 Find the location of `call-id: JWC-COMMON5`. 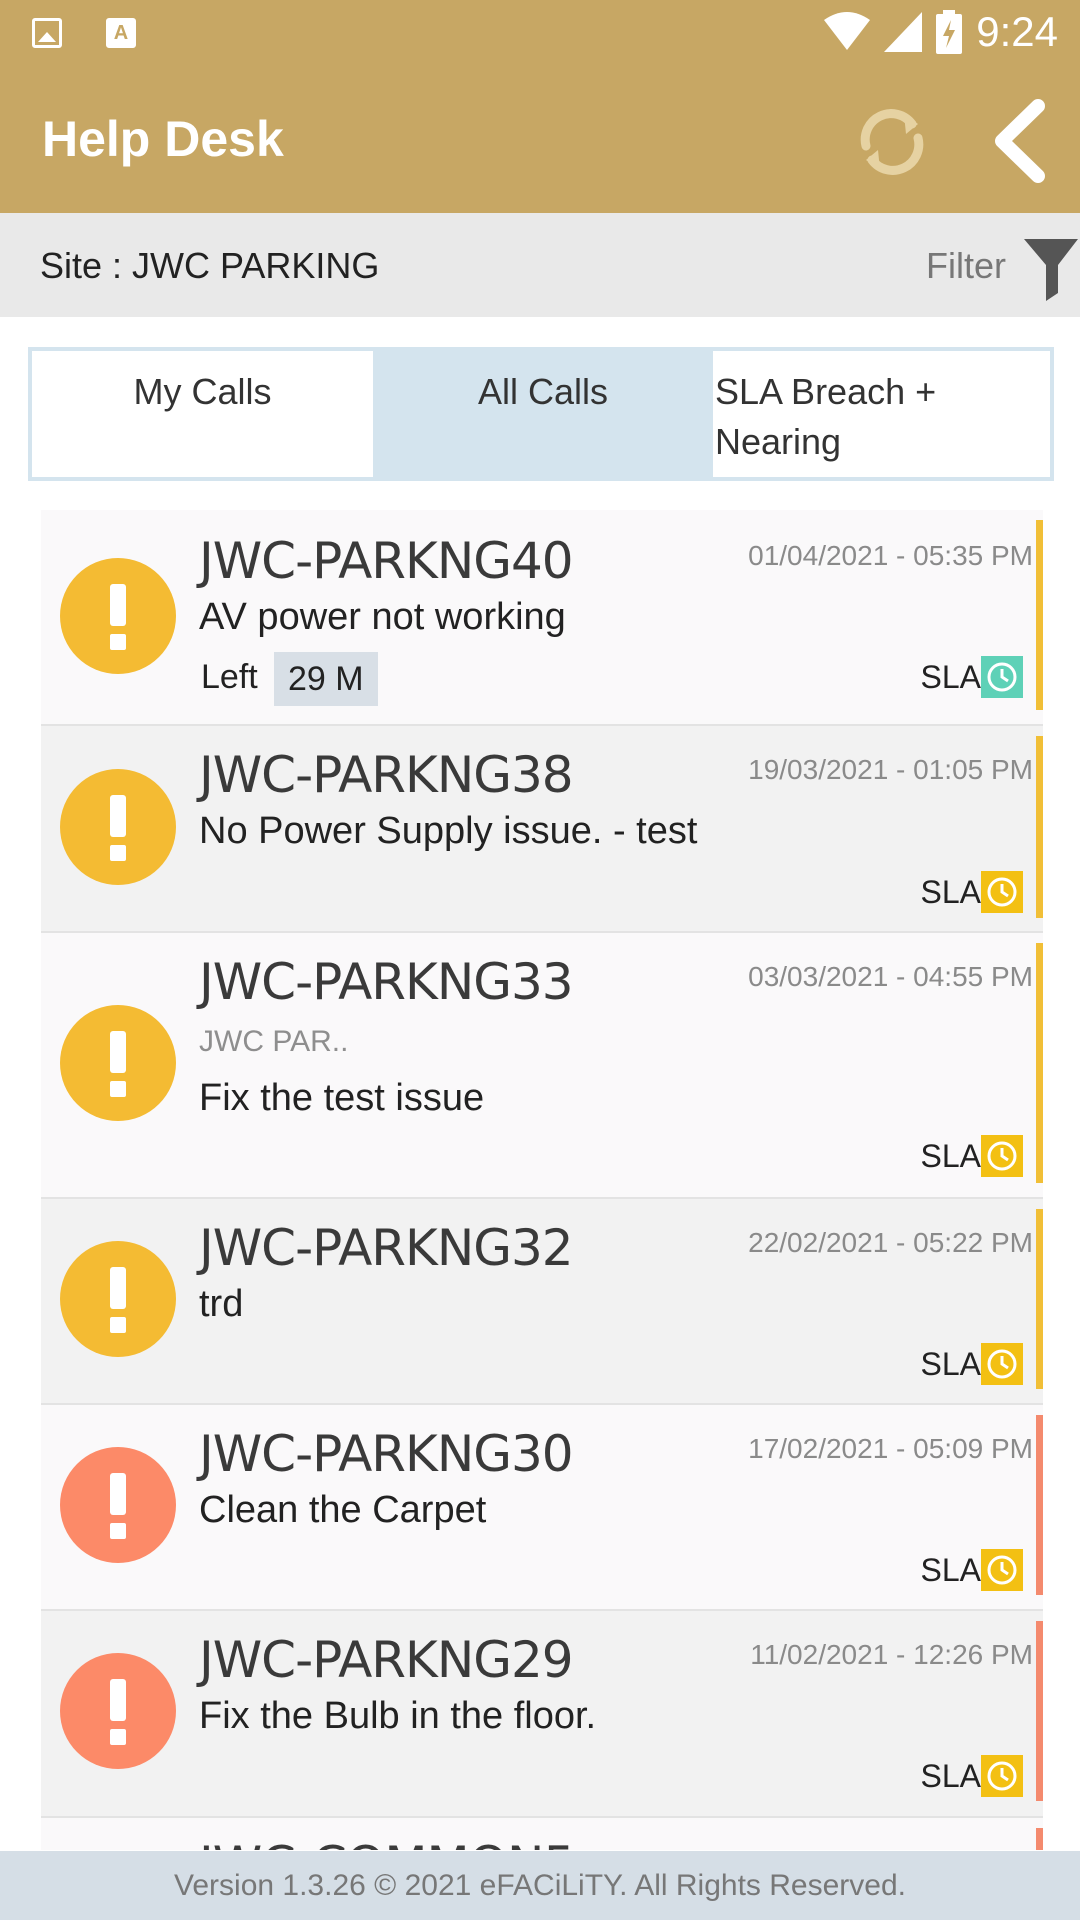

call-id: JWC-COMMON5 is located at coordinates (387, 1843).